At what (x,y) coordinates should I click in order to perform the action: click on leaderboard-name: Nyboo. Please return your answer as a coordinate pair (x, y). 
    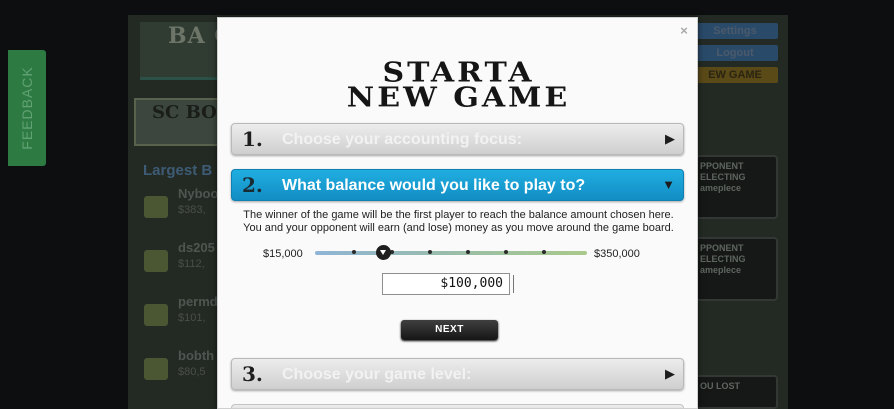
    Looking at the image, I should click on (198, 193).